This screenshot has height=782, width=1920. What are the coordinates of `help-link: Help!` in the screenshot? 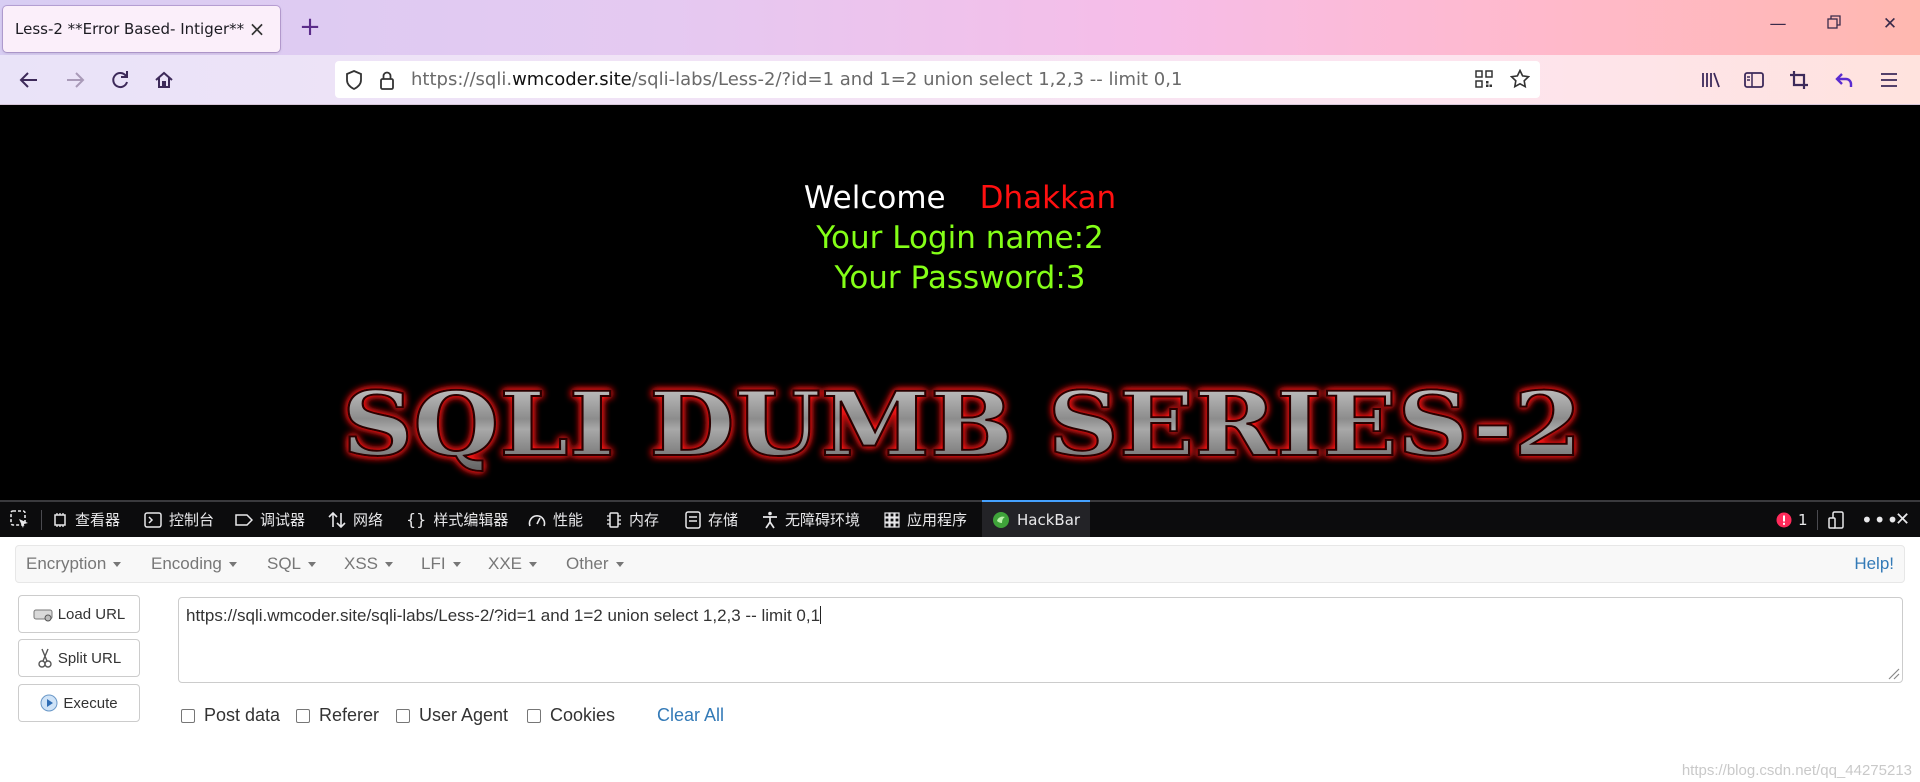 It's located at (1874, 564).